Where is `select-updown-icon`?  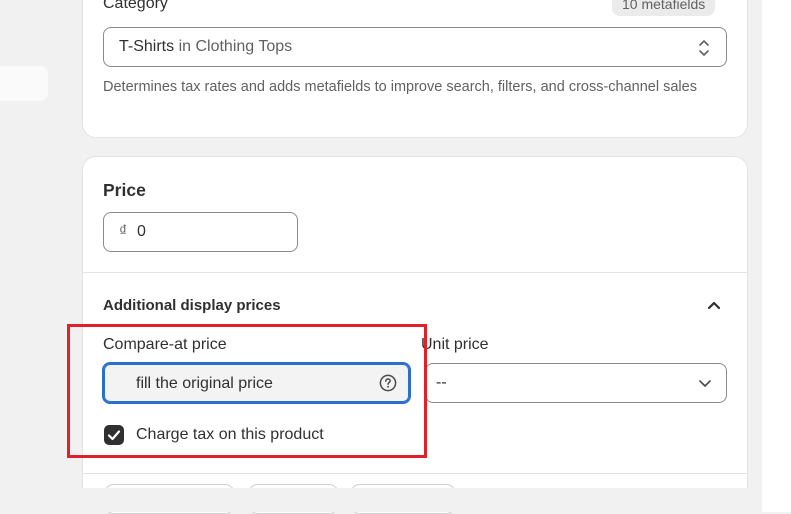
select-updown-icon is located at coordinates (704, 48).